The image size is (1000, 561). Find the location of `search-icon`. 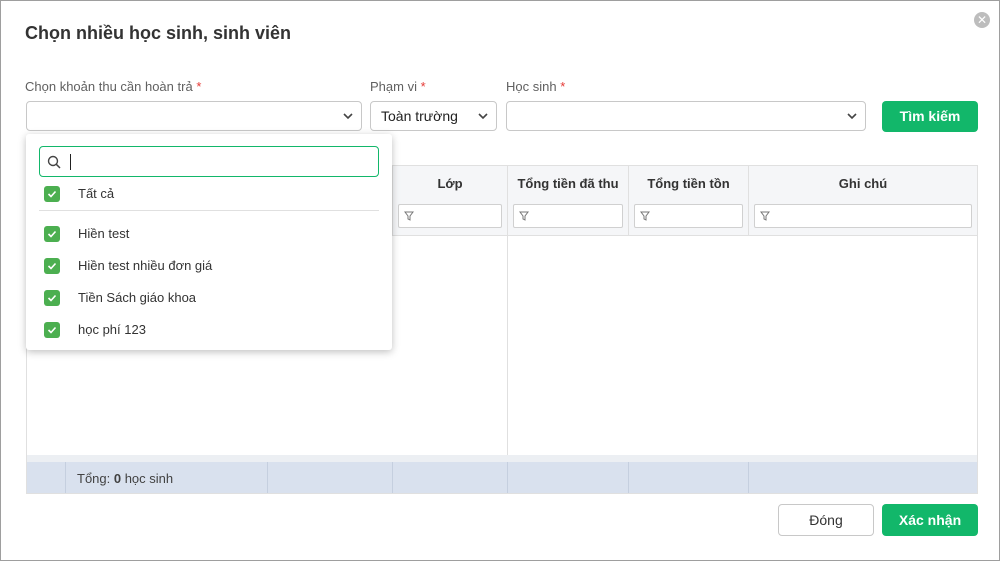

search-icon is located at coordinates (54, 162).